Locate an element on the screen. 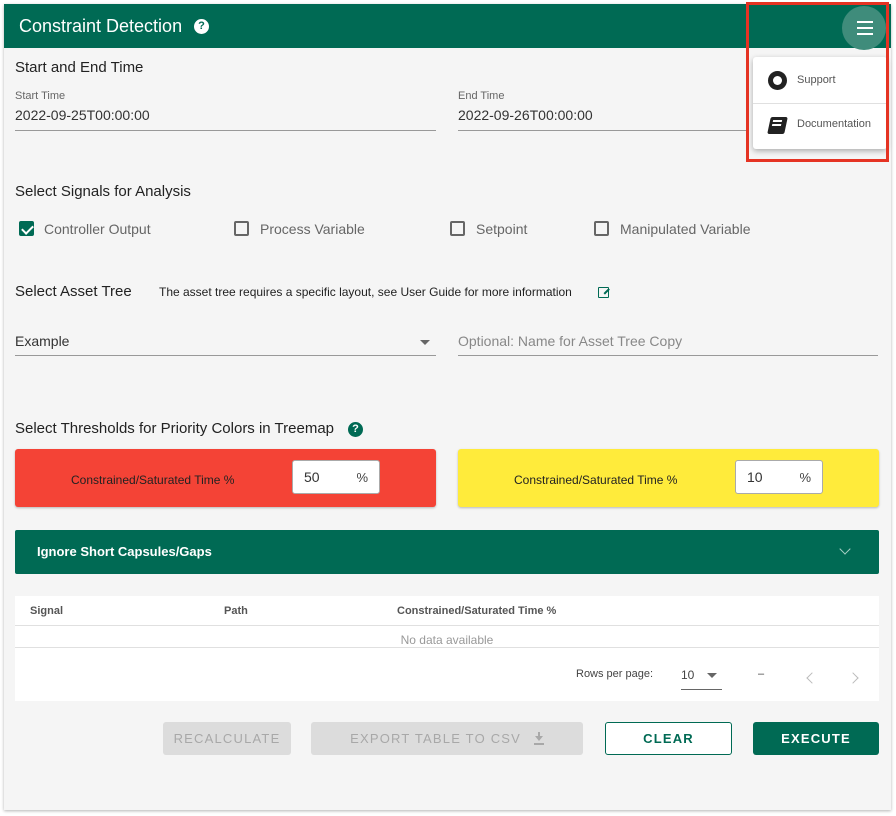 The height and width of the screenshot is (816, 896). export-csv-button: EXPORT TABLE TO CSV is located at coordinates (447, 738).